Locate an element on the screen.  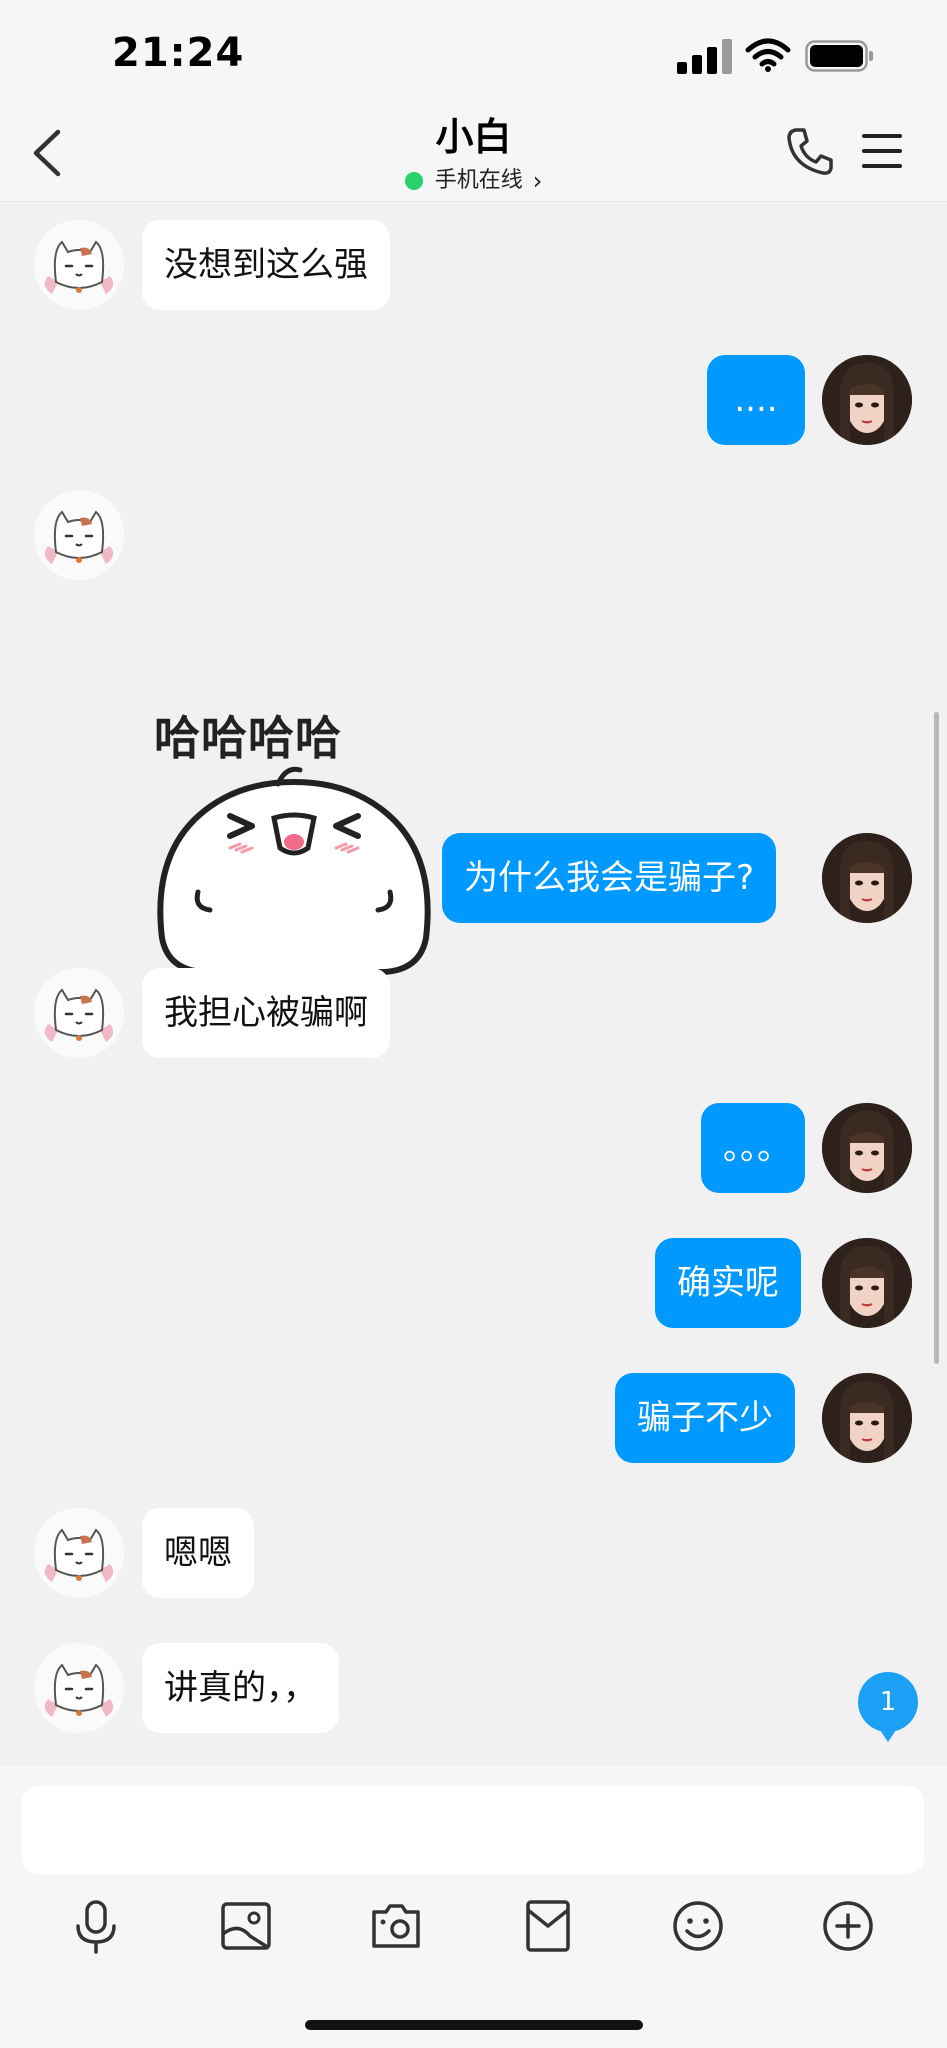
outgoing-message-bubble: 确实呢 is located at coordinates (728, 1283).